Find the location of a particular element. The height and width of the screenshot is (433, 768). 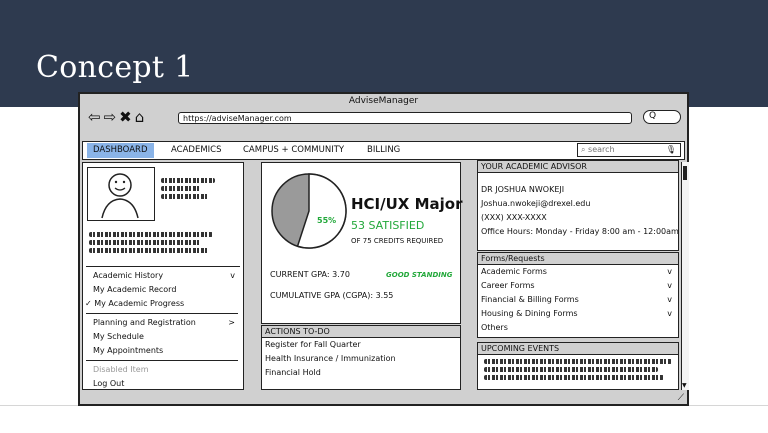

menu-item-academic-record: My Academic Record is located at coordinates (162, 290).